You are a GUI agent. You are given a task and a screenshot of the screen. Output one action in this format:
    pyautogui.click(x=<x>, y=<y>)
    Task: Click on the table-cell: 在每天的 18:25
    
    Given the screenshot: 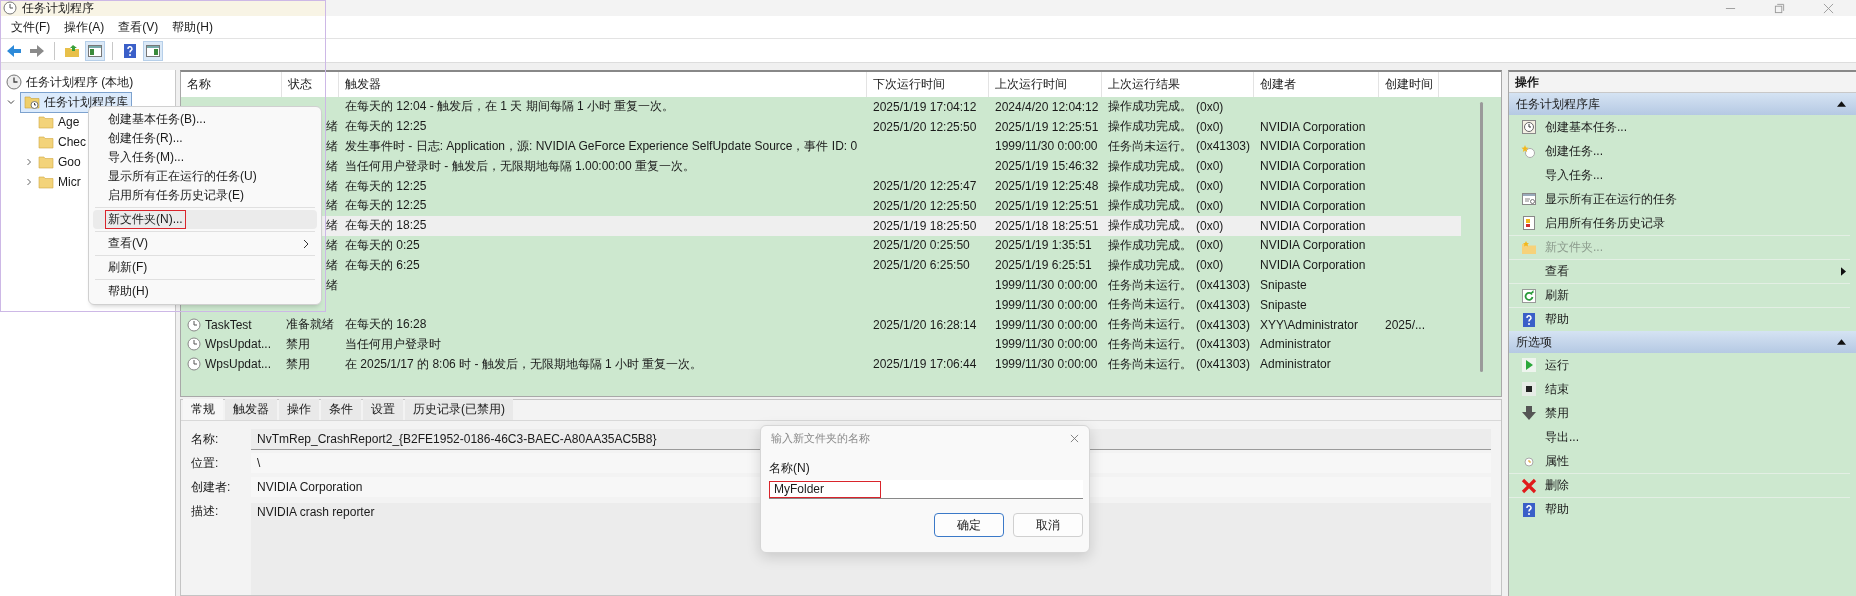 What is the action you would take?
    pyautogui.click(x=386, y=226)
    